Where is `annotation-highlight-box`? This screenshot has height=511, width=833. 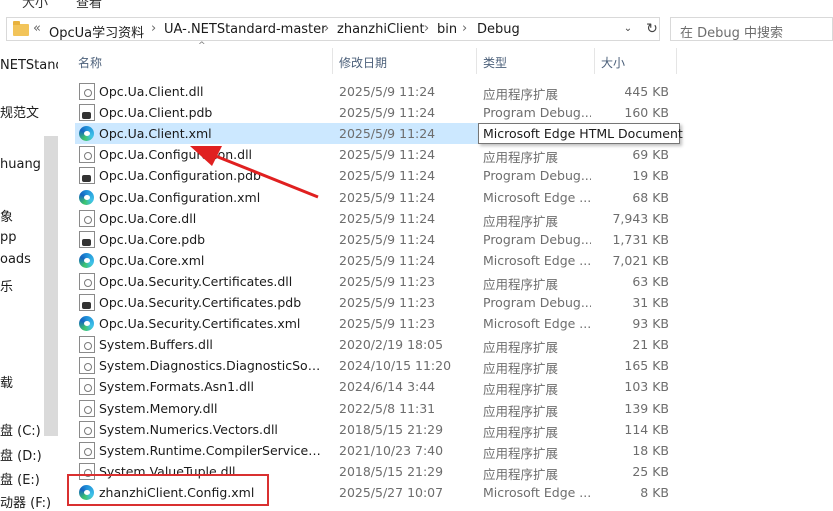 annotation-highlight-box is located at coordinates (168, 490).